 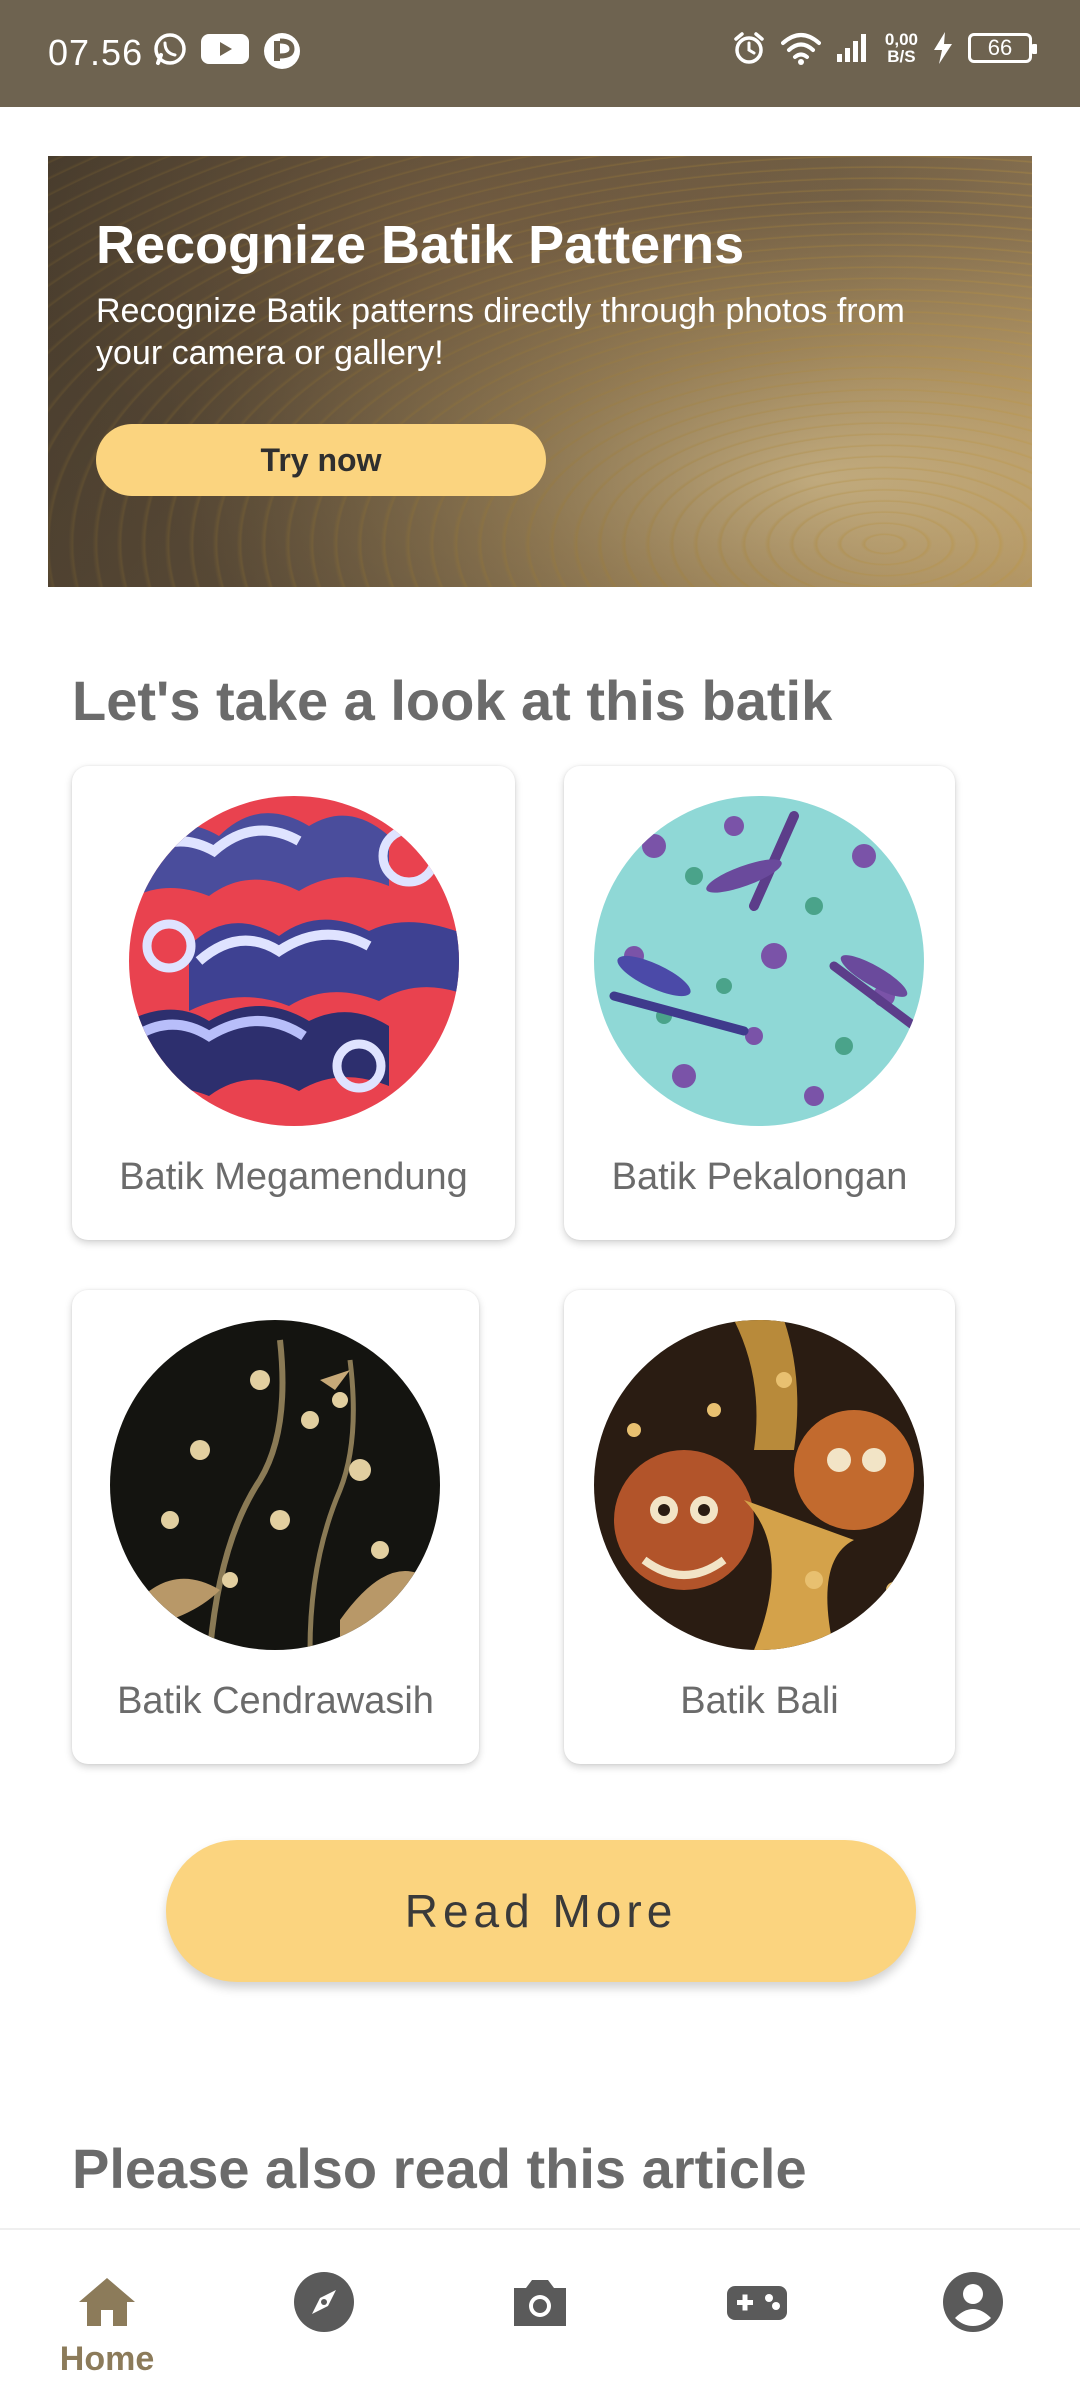 What do you see at coordinates (540, 53) in the screenshot?
I see `status-bar: 07.56 0,00 B/S 66` at bounding box center [540, 53].